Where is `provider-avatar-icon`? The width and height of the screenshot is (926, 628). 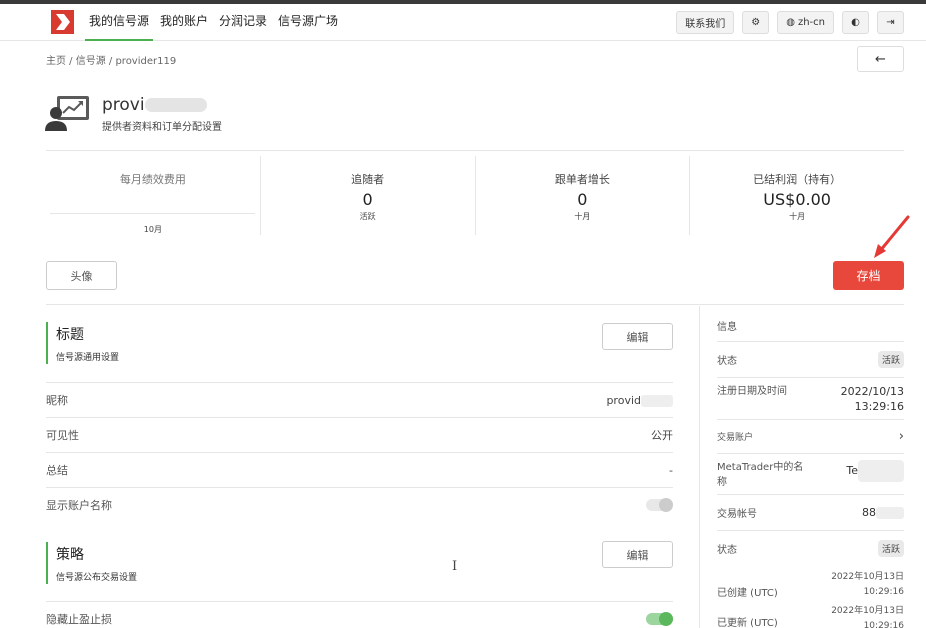
provider-avatar-icon is located at coordinates (68, 114).